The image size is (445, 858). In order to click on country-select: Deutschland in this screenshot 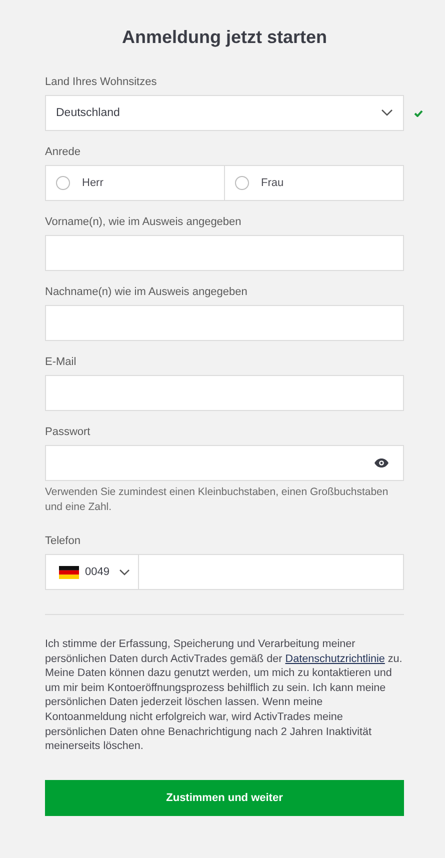, I will do `click(224, 113)`.